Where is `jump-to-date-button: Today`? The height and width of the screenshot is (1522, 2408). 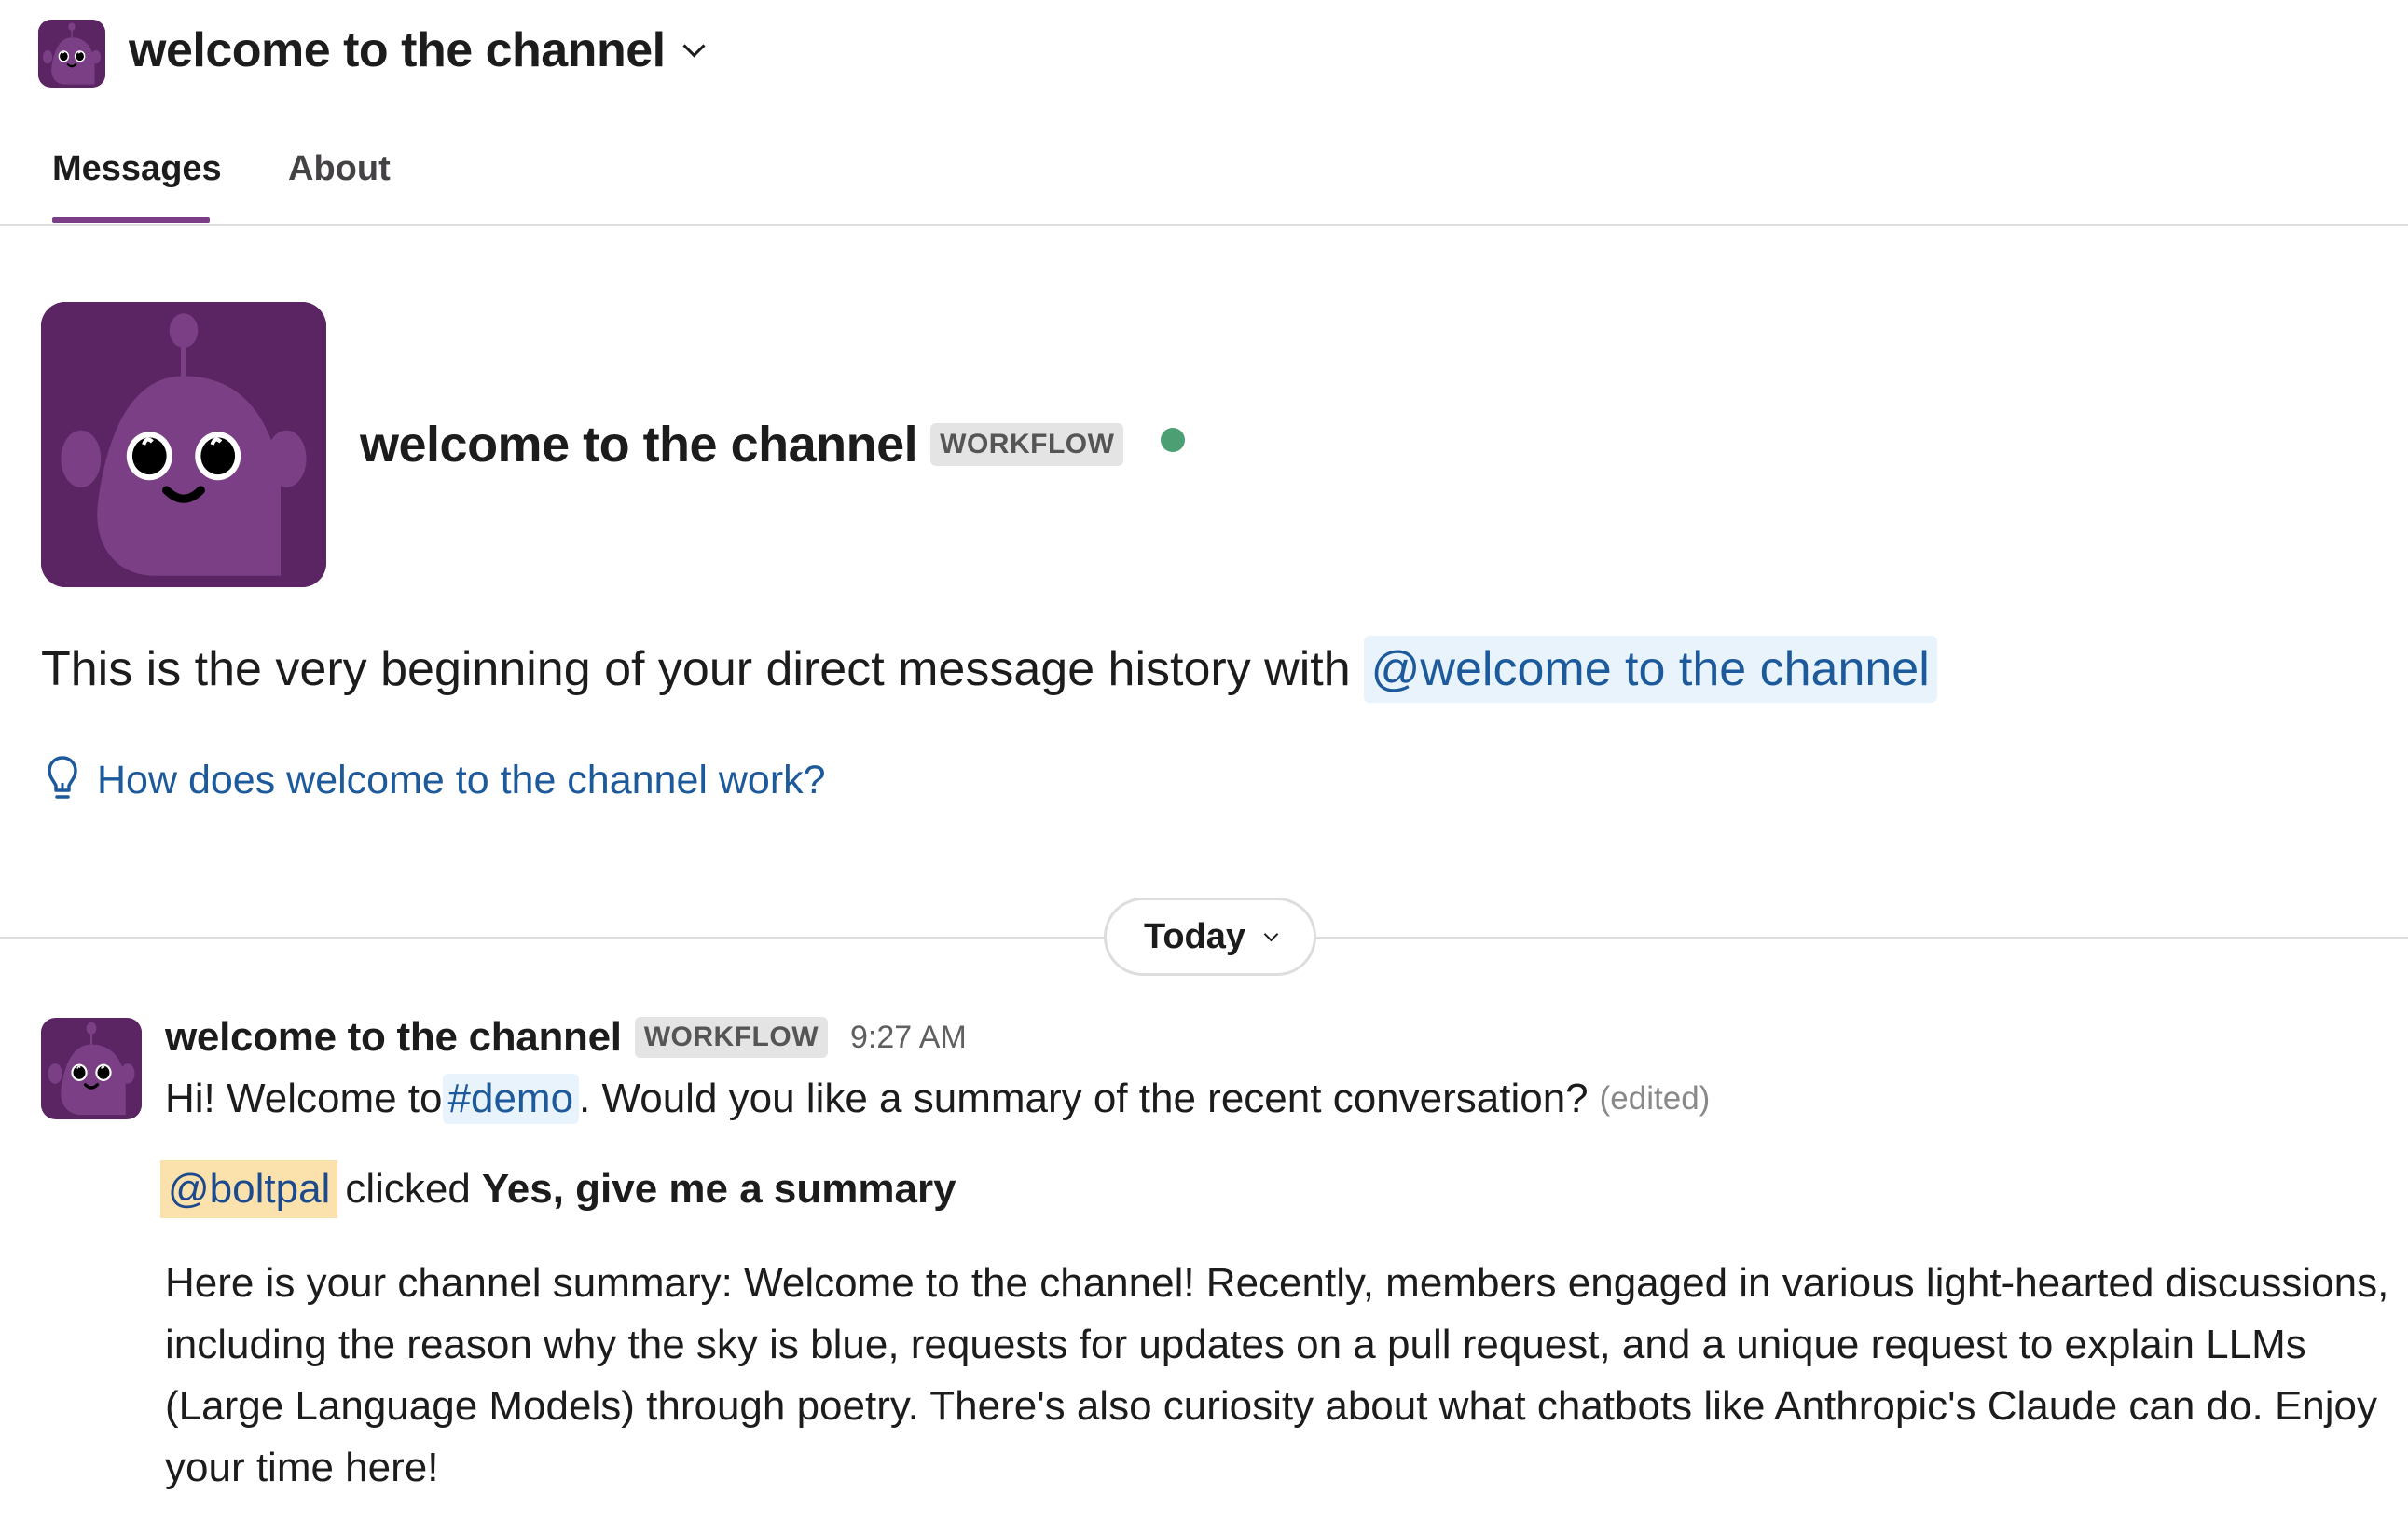 jump-to-date-button: Today is located at coordinates (1210, 937).